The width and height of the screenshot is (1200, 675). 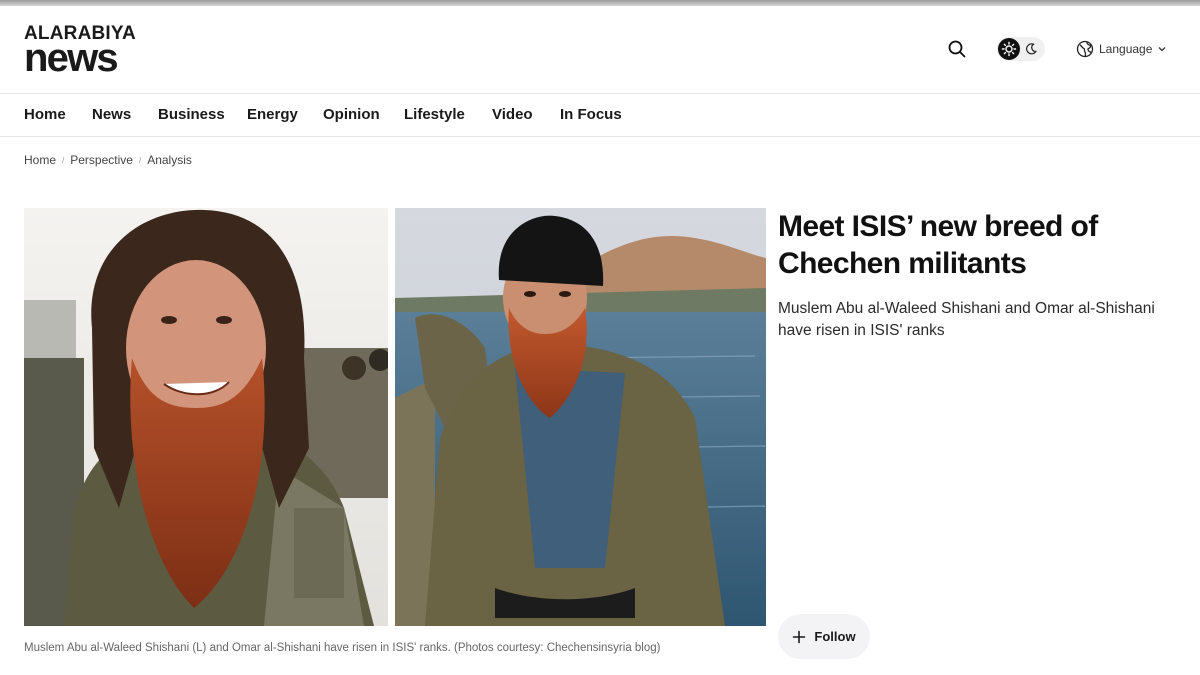 I want to click on nav-item-lifestyle: Lifestyle, so click(x=434, y=114).